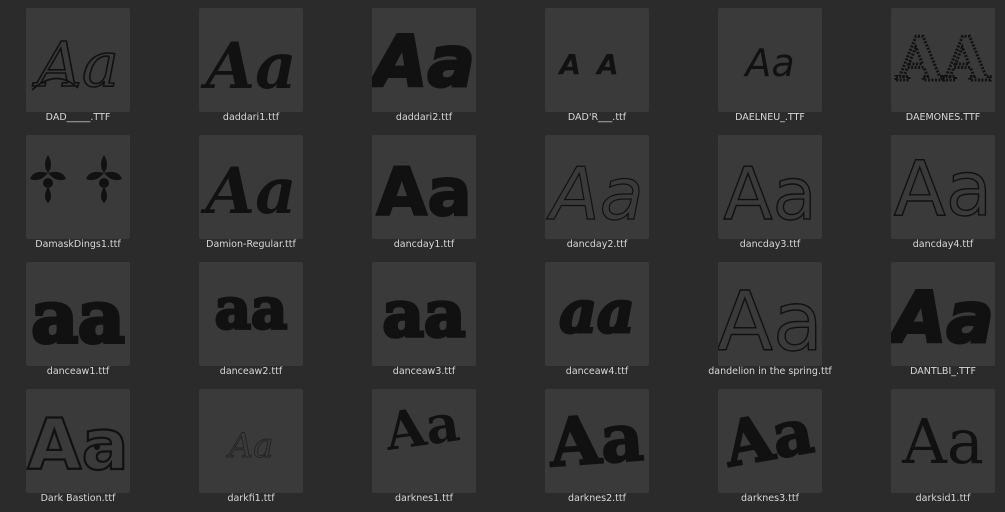 The image size is (1005, 512). I want to click on outlined-aa-preview-icon: Aa, so click(78, 441).